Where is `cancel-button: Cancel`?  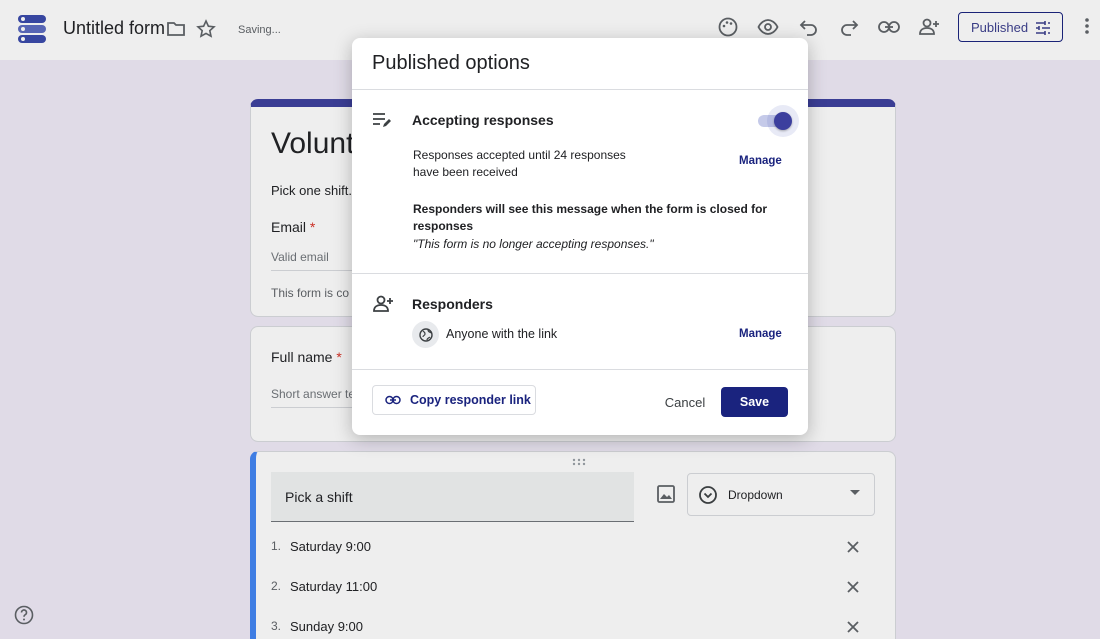
cancel-button: Cancel is located at coordinates (685, 402).